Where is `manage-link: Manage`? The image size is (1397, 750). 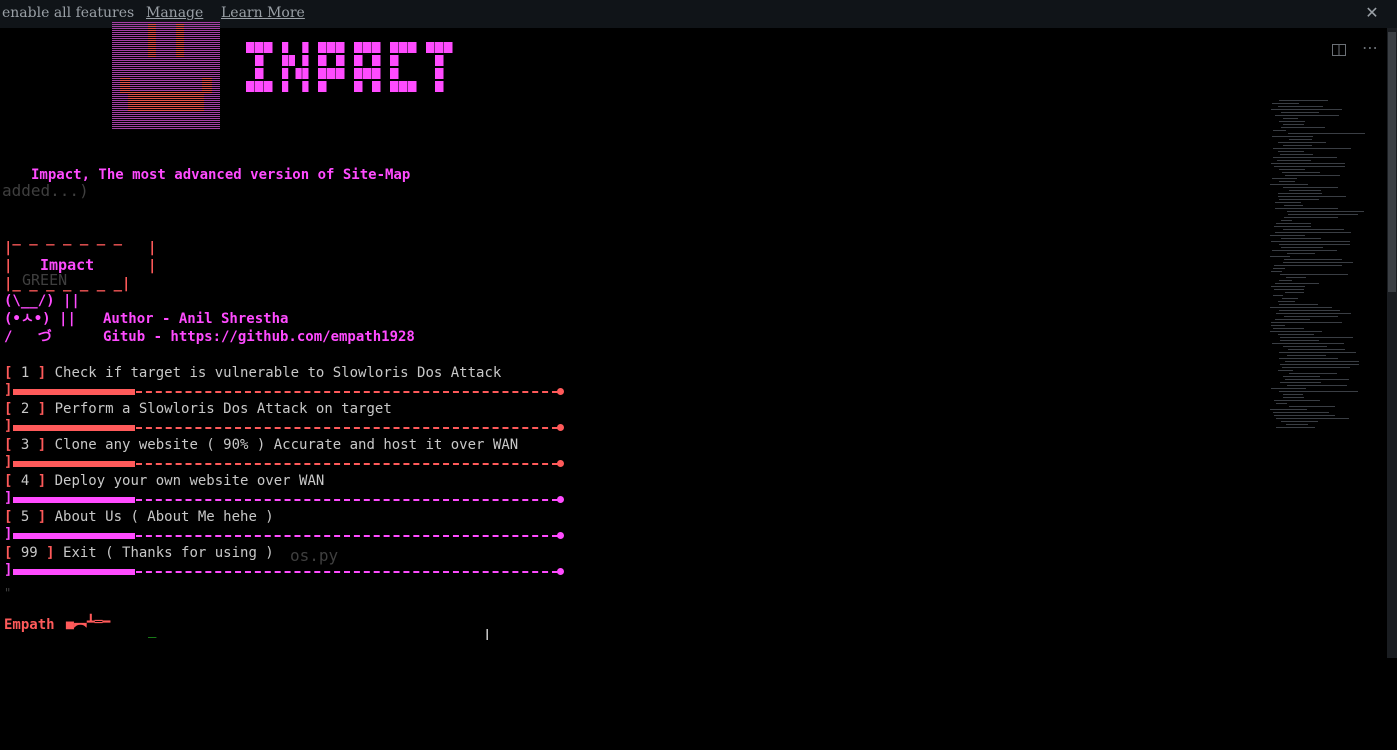 manage-link: Manage is located at coordinates (174, 13).